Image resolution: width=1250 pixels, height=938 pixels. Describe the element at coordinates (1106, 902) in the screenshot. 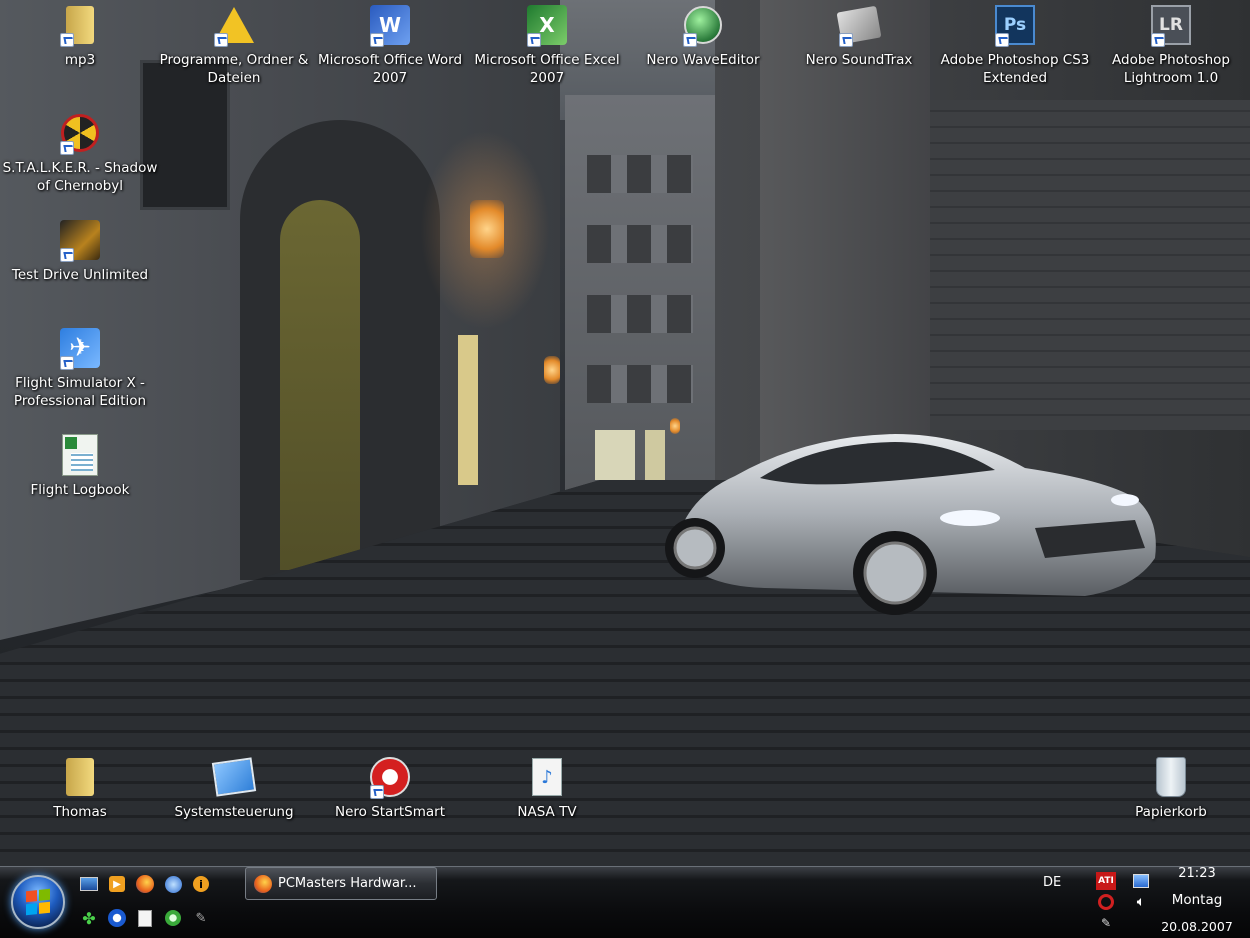

I see `antivirus-tray-icon` at that location.